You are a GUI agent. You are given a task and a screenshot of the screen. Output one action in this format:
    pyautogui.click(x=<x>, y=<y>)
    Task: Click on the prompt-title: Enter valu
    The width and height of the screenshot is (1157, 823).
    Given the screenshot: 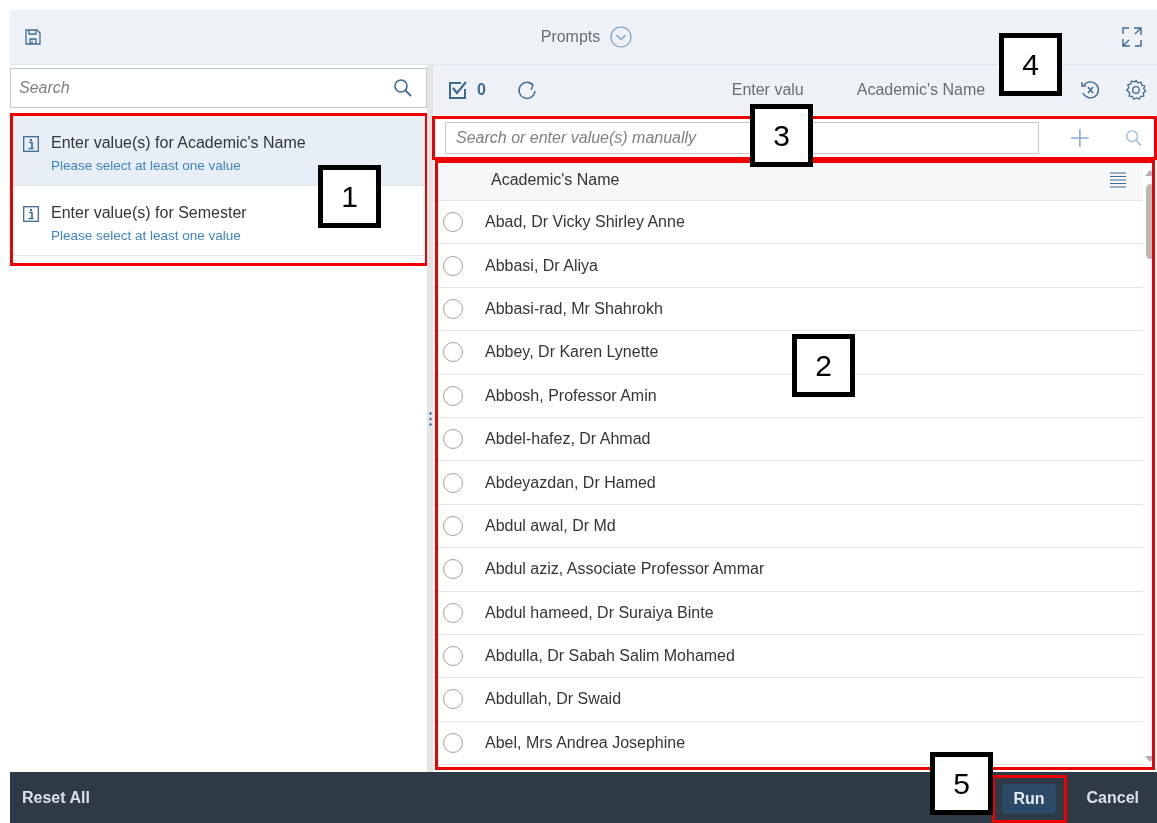 What is the action you would take?
    pyautogui.click(x=767, y=90)
    